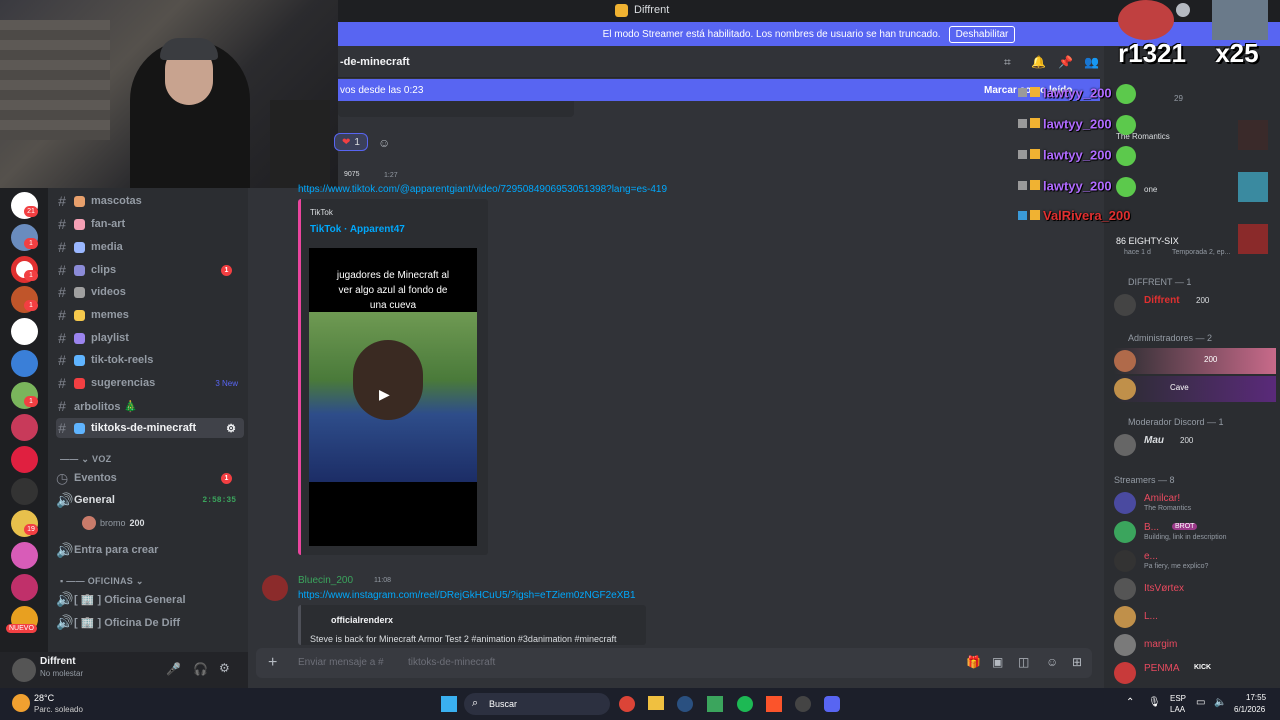 The image size is (1280, 720). What do you see at coordinates (1195, 561) in the screenshot?
I see `member-item: e... Pa fiery, me explico?` at bounding box center [1195, 561].